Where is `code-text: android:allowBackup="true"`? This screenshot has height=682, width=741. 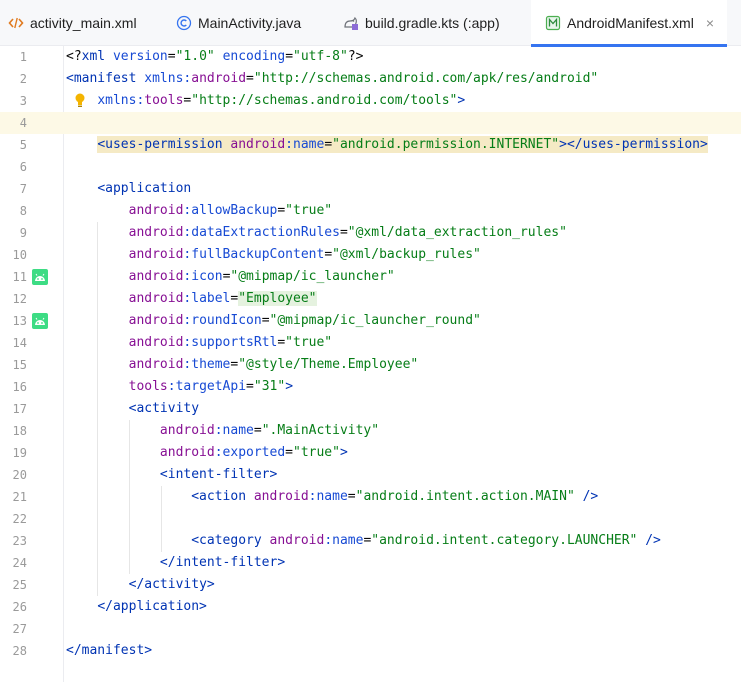
code-text: android:allowBackup="true" is located at coordinates (230, 210).